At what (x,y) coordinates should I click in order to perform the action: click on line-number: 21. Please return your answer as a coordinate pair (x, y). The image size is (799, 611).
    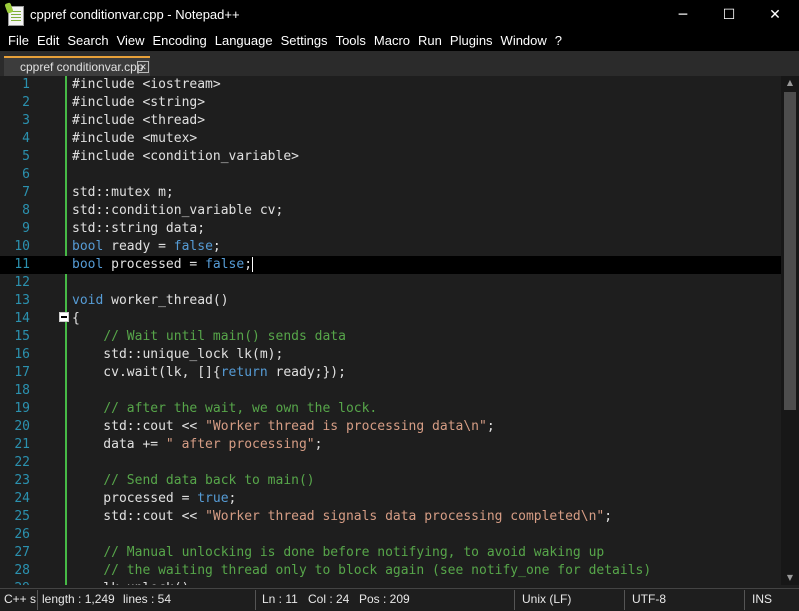
    Looking at the image, I should click on (22, 444).